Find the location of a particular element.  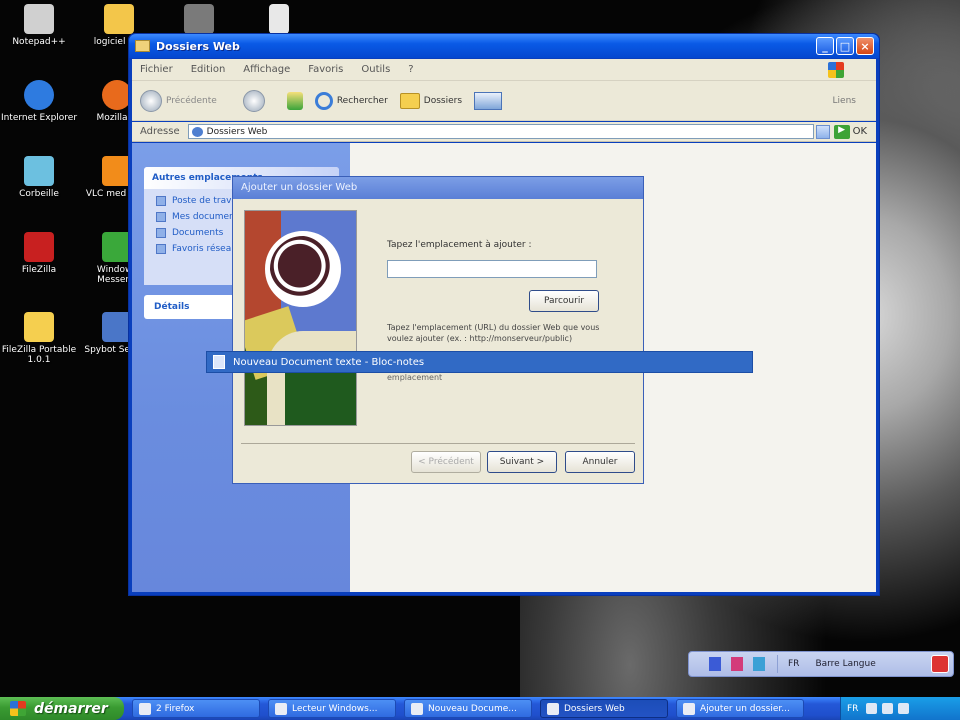

back-button: Précédente is located at coordinates (178, 100).